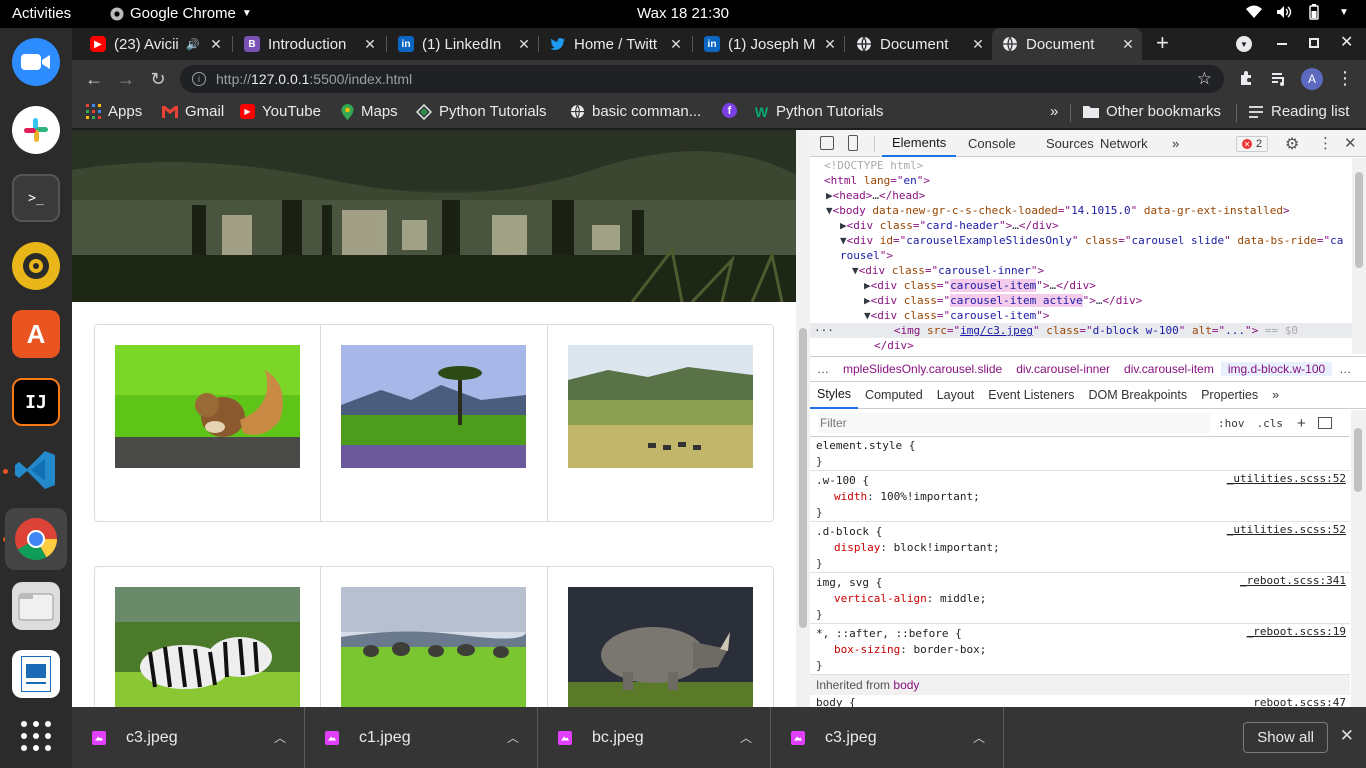 This screenshot has width=1366, height=768. Describe the element at coordinates (36, 62) in the screenshot. I see `zoom-launcher` at that location.